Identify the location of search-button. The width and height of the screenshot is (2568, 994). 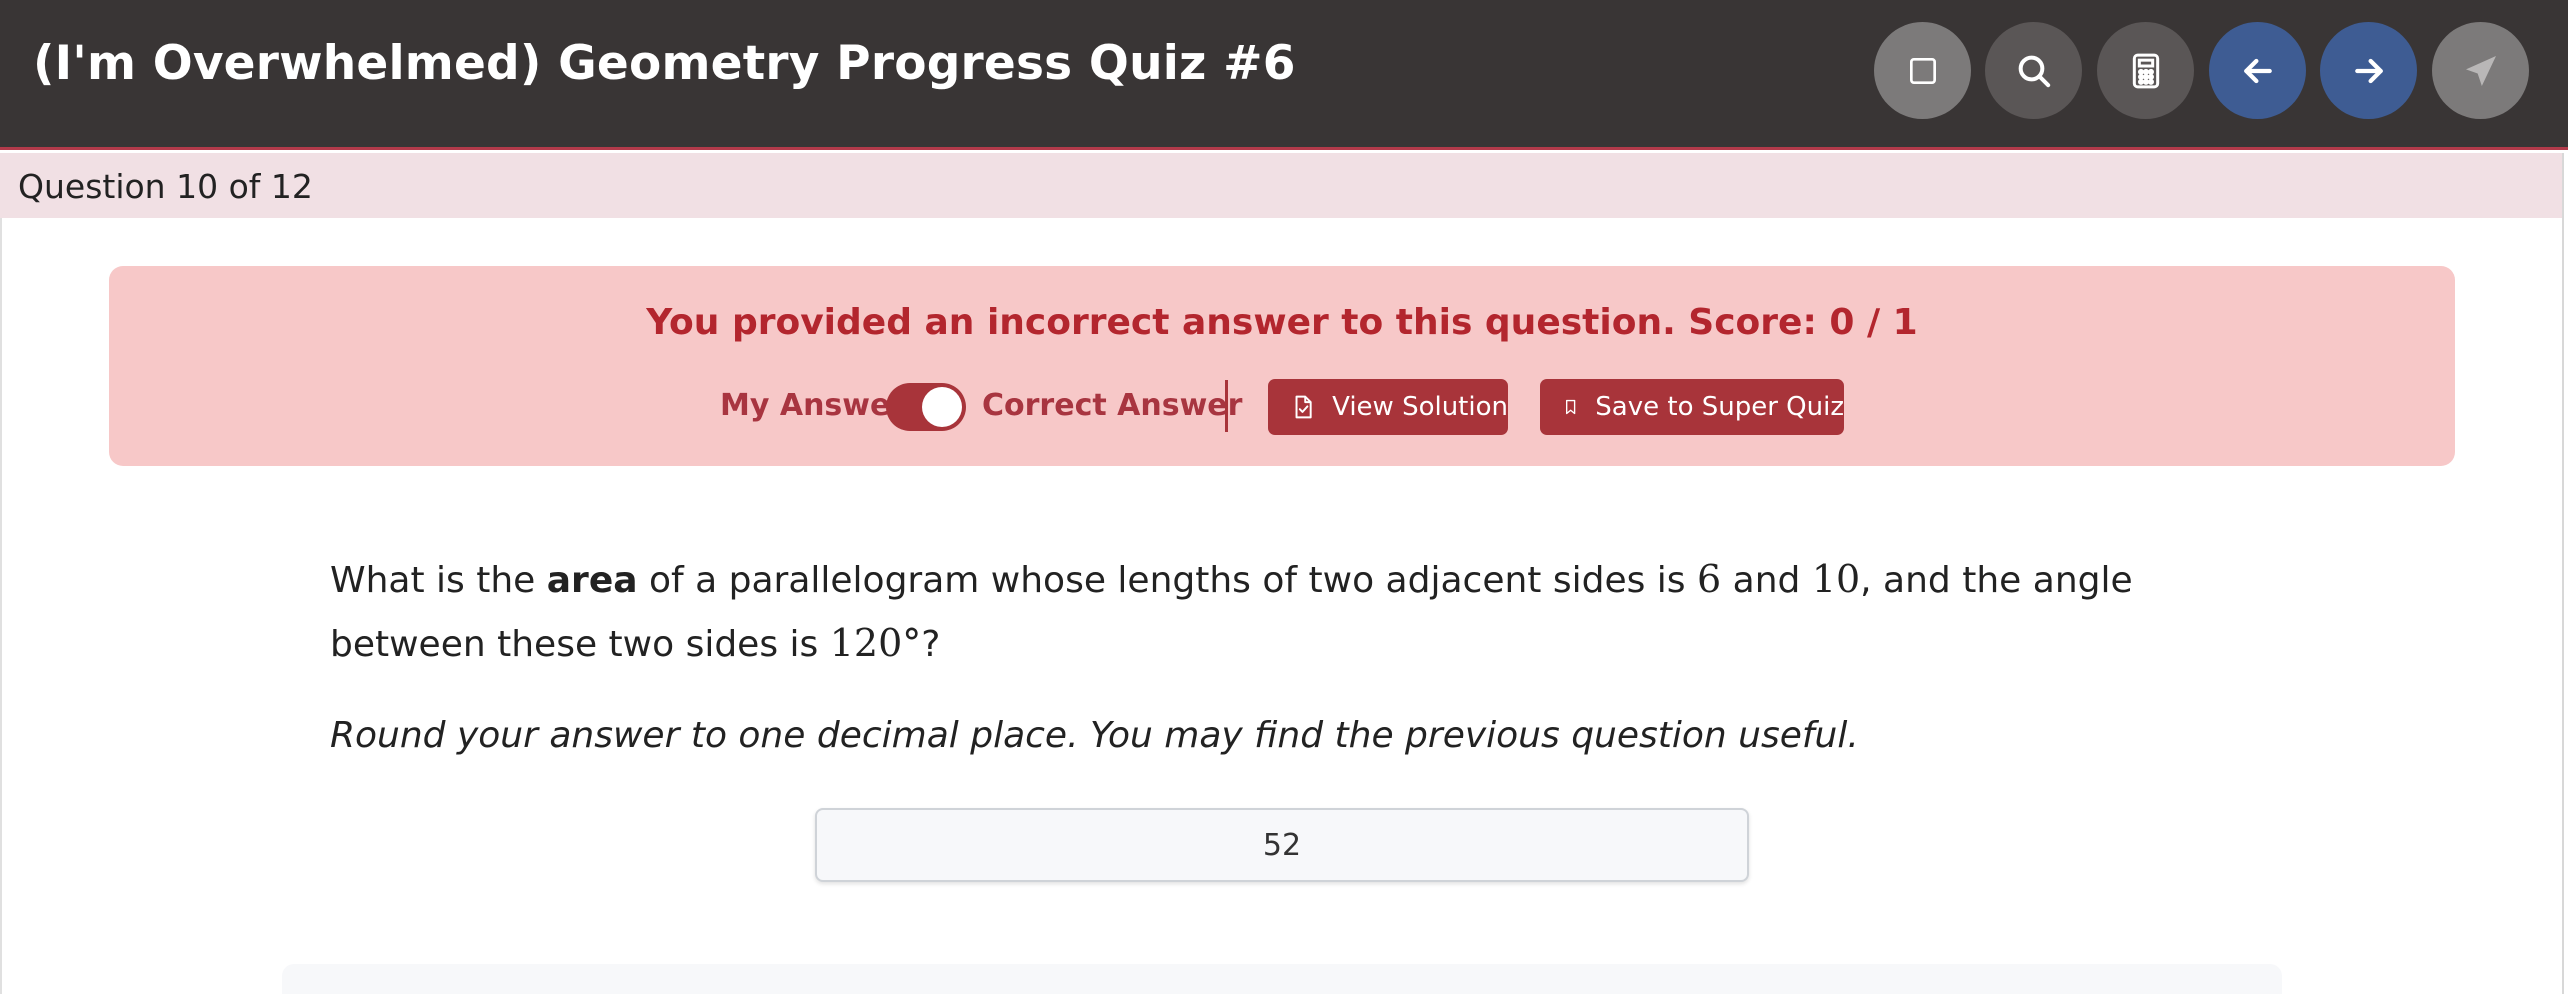
(2033, 70).